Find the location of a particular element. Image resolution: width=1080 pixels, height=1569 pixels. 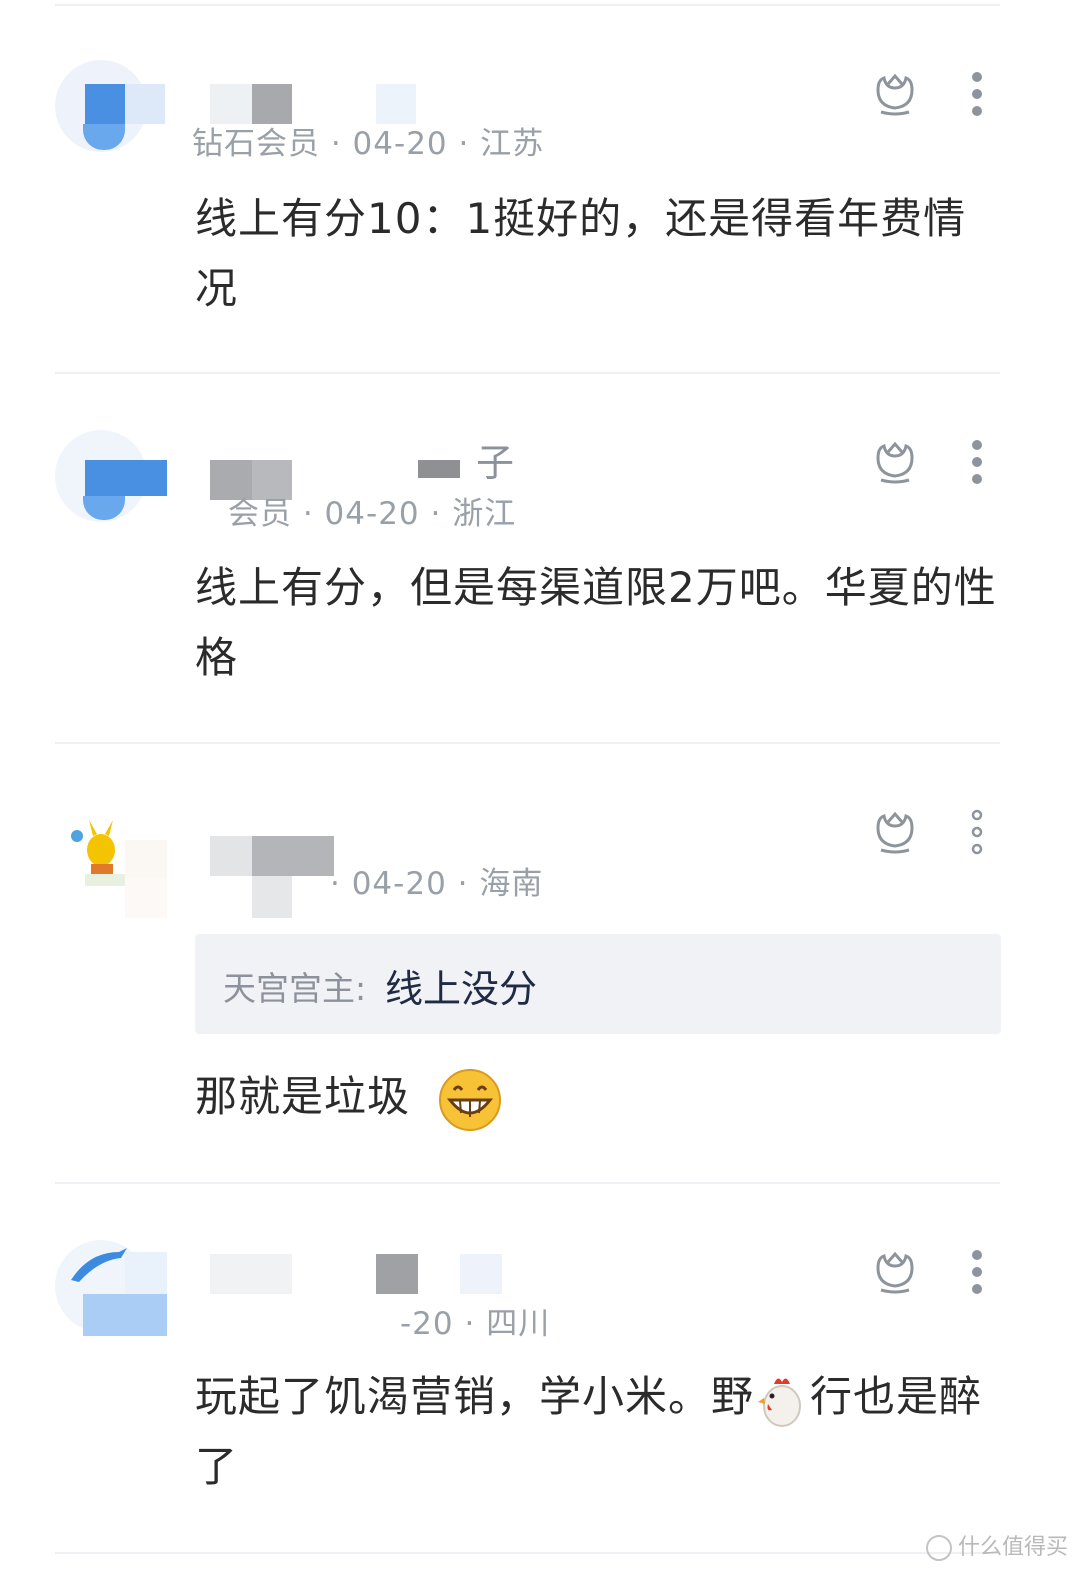

quoted-username: 天宫宫主: is located at coordinates (294, 986).